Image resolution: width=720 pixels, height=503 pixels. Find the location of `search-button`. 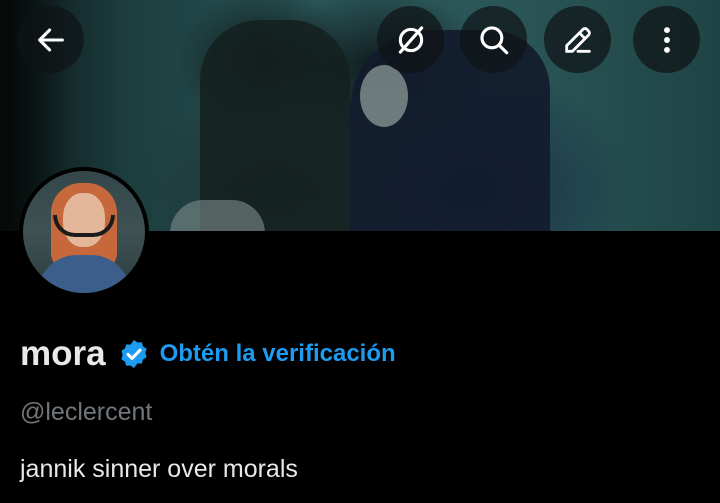

search-button is located at coordinates (493, 39).